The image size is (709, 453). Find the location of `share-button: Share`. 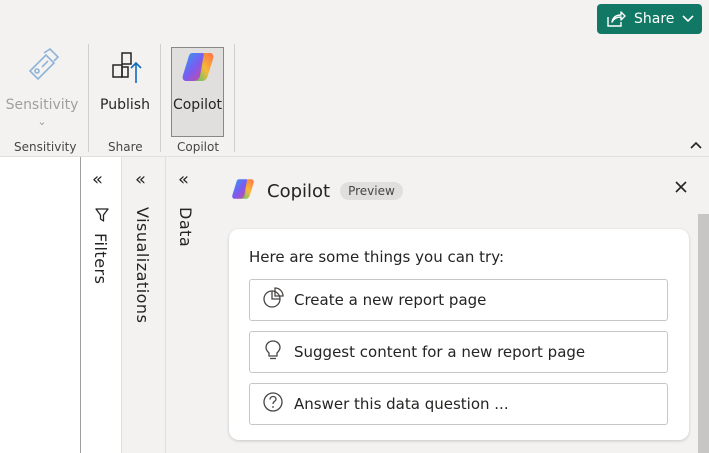

share-button: Share is located at coordinates (649, 19).